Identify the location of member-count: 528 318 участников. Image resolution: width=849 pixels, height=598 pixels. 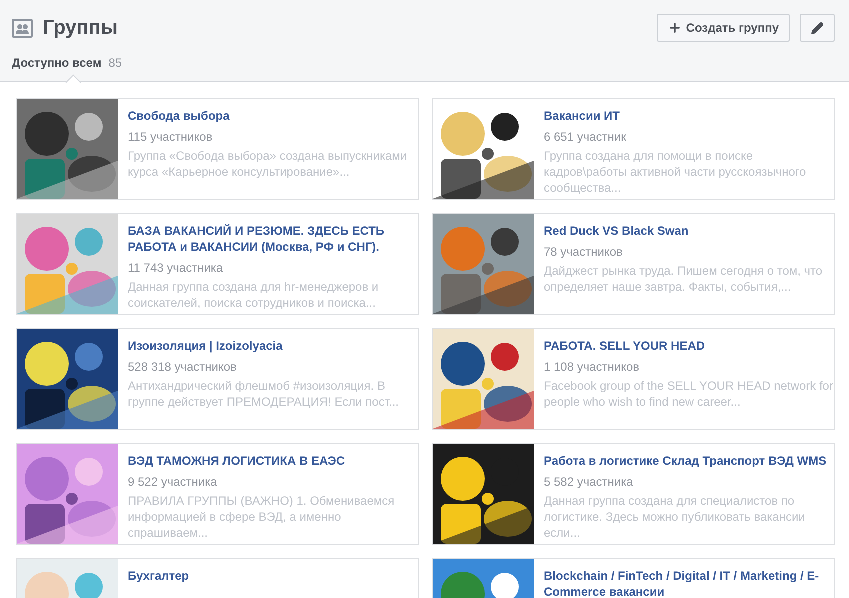
(183, 367).